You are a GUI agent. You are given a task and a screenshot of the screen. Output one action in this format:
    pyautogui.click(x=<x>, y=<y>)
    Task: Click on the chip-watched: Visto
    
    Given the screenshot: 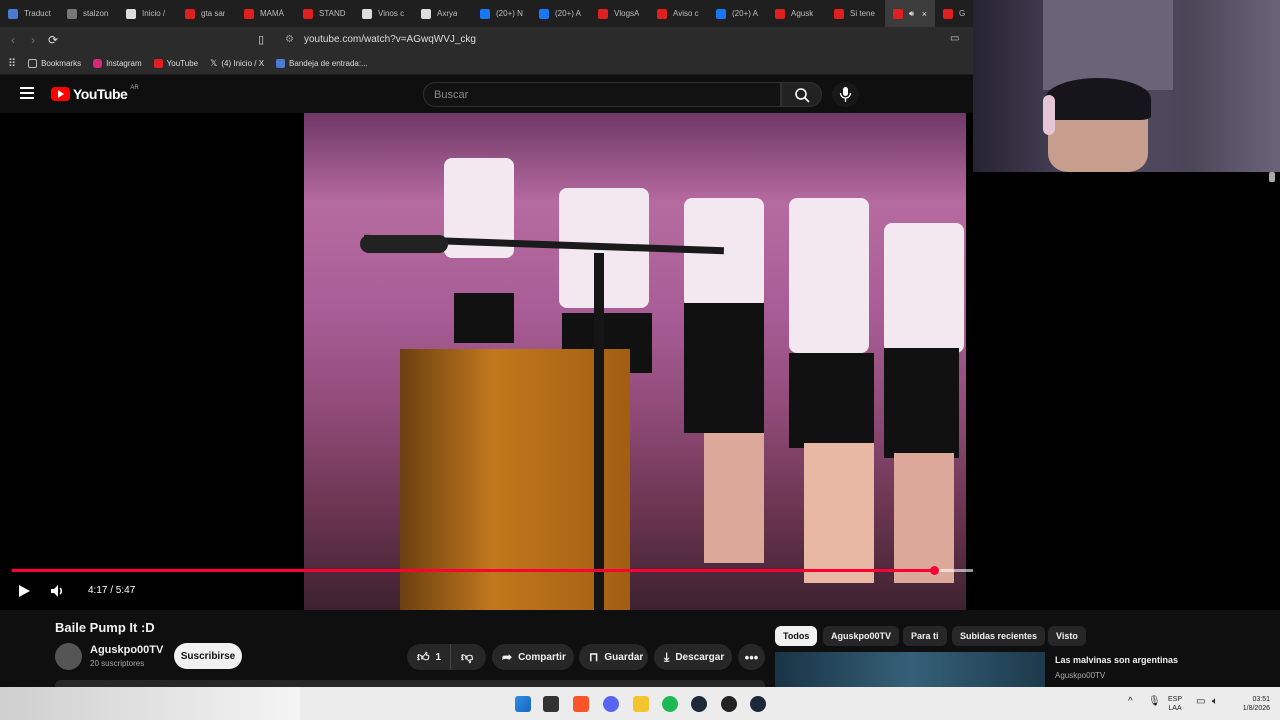 What is the action you would take?
    pyautogui.click(x=1067, y=636)
    